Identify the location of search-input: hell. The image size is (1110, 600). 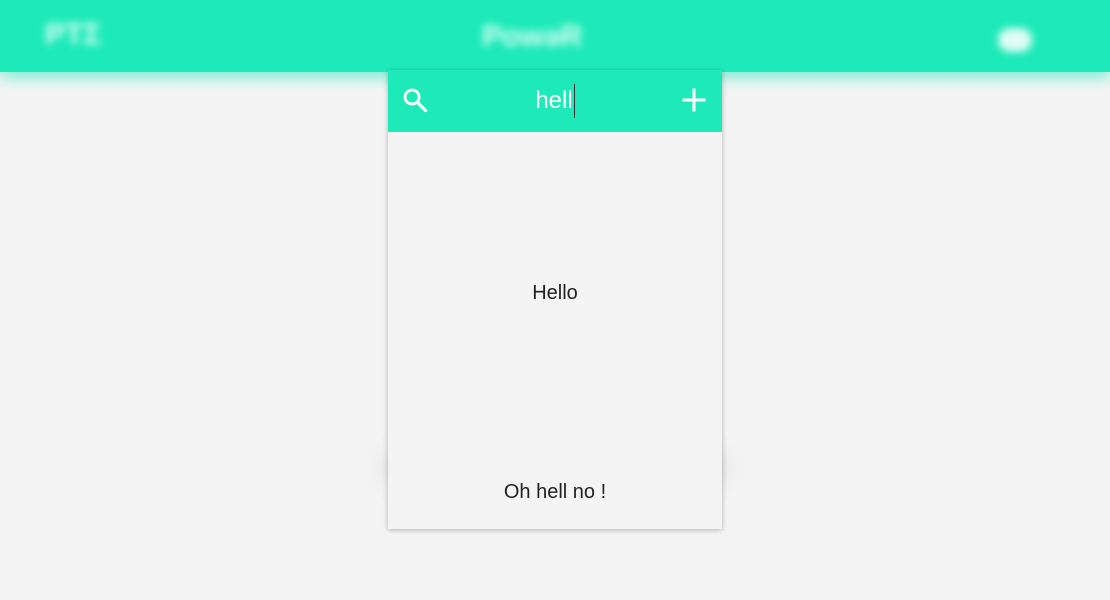
(555, 101).